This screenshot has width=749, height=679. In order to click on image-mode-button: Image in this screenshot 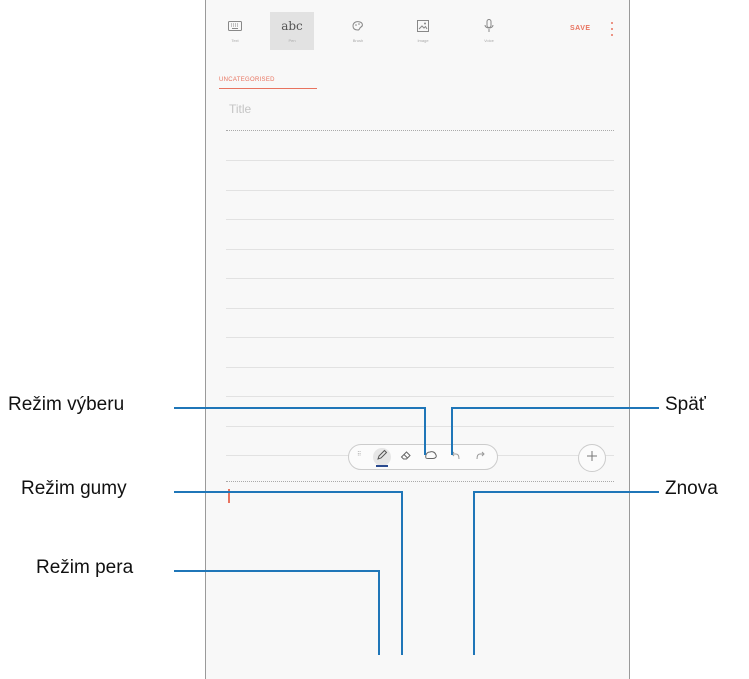, I will do `click(423, 31)`.